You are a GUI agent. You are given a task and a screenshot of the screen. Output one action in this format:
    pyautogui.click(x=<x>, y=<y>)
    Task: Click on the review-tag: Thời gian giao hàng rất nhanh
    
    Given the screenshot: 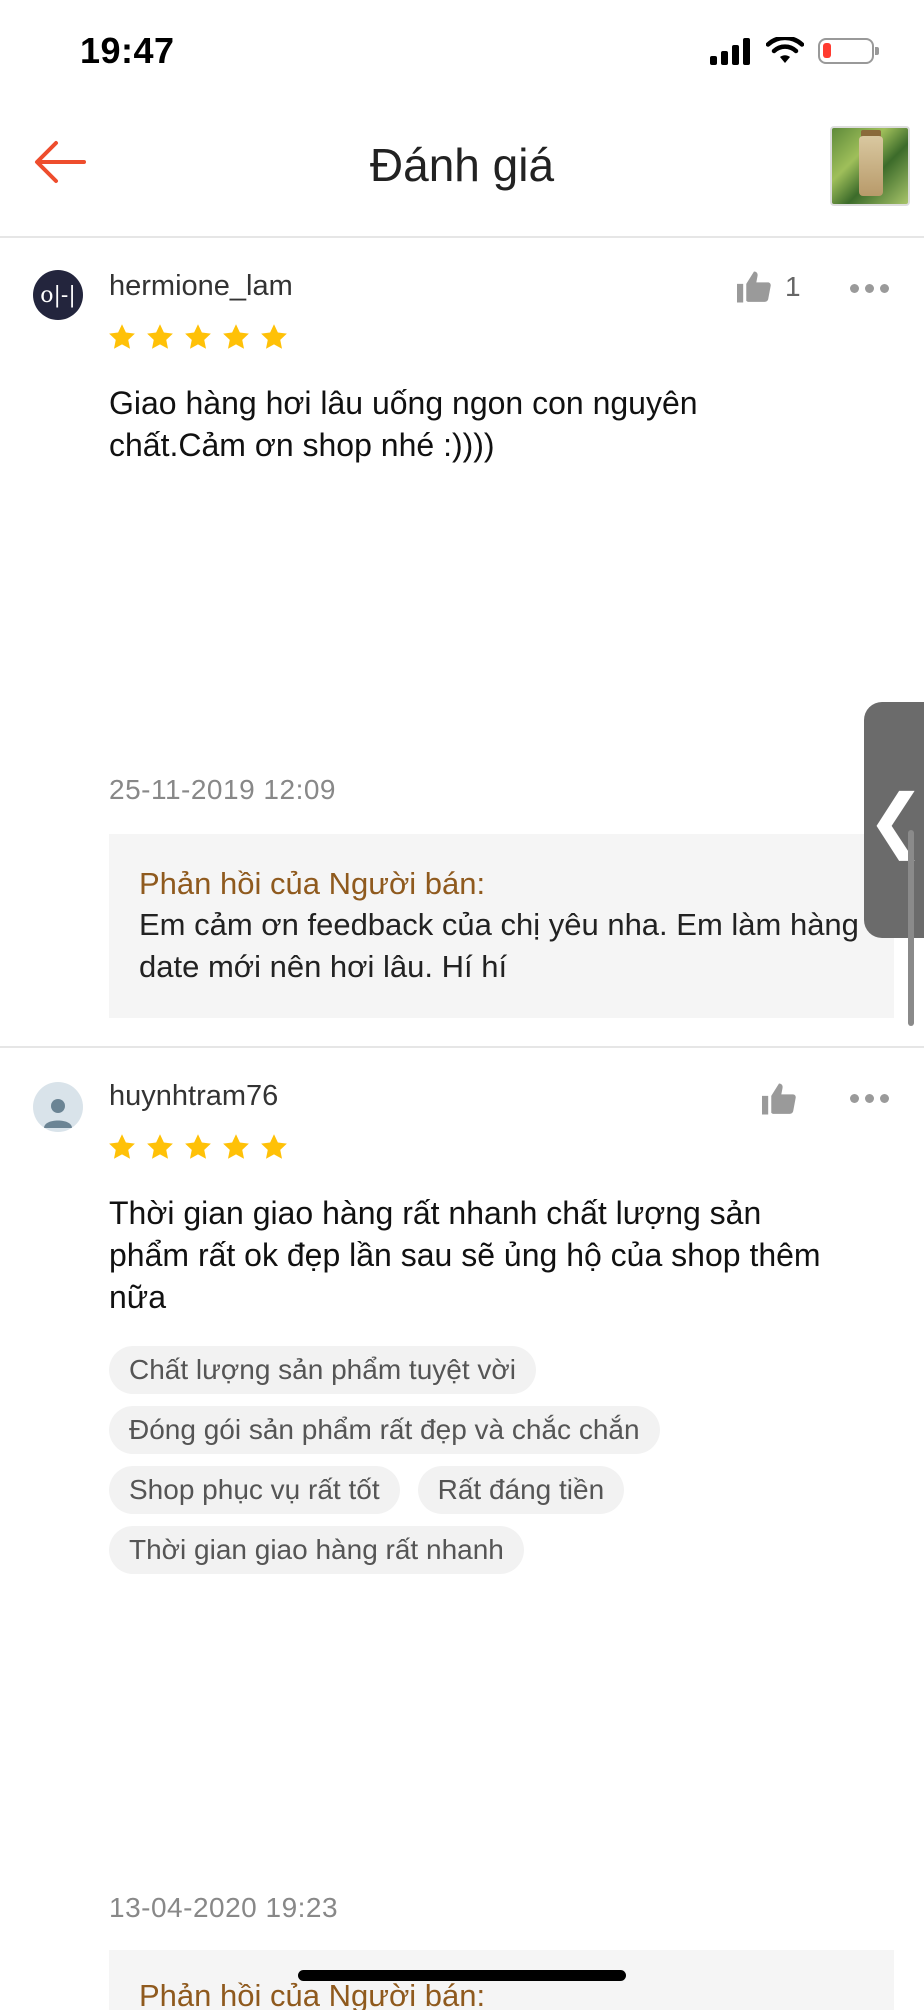 What is the action you would take?
    pyautogui.click(x=316, y=1550)
    